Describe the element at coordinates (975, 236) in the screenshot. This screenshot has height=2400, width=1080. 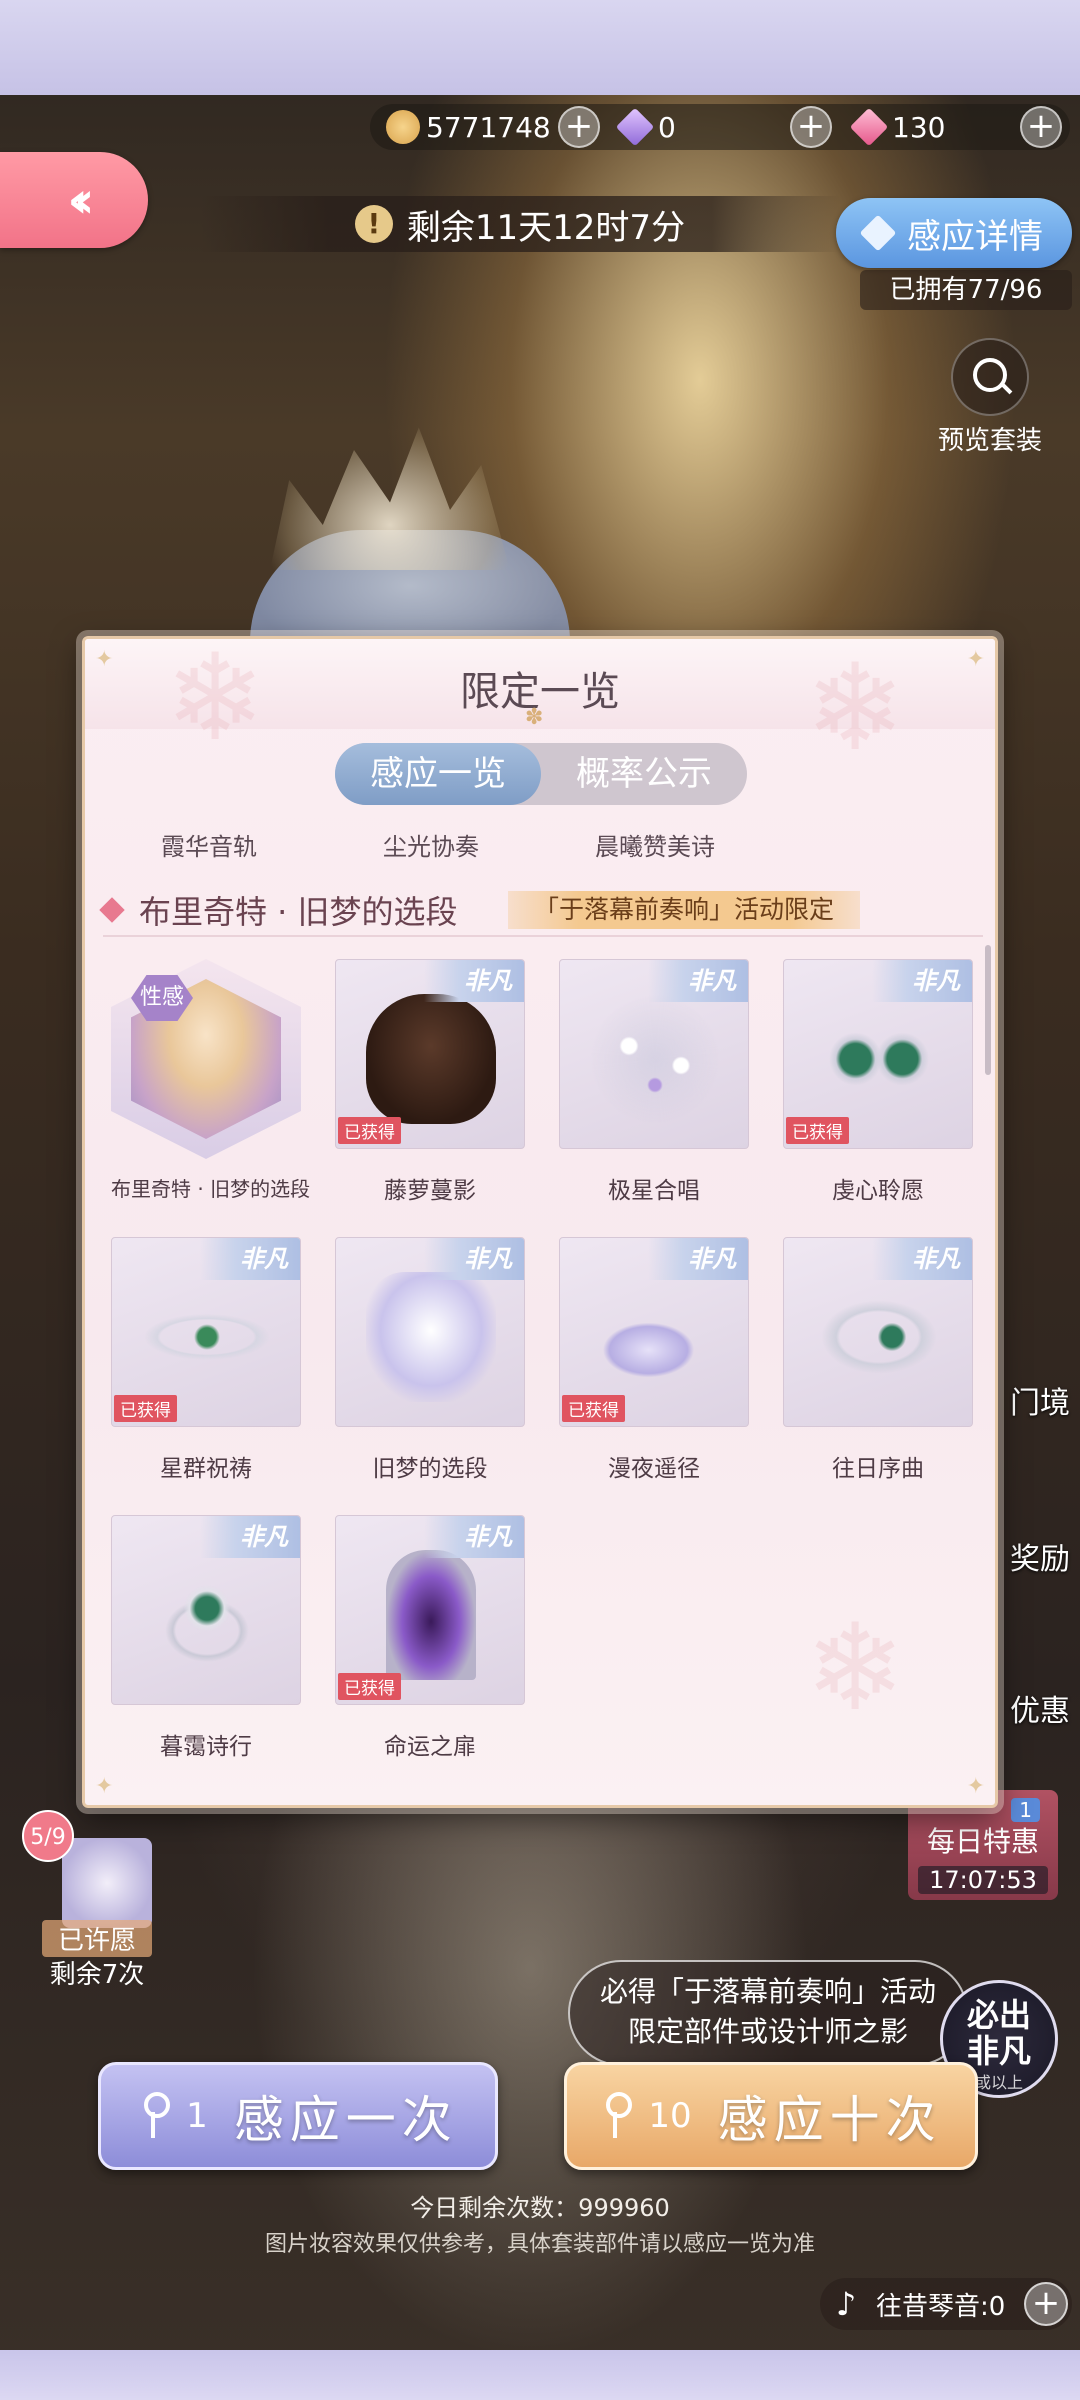
I see `sense-details-label: 感应详情` at that location.